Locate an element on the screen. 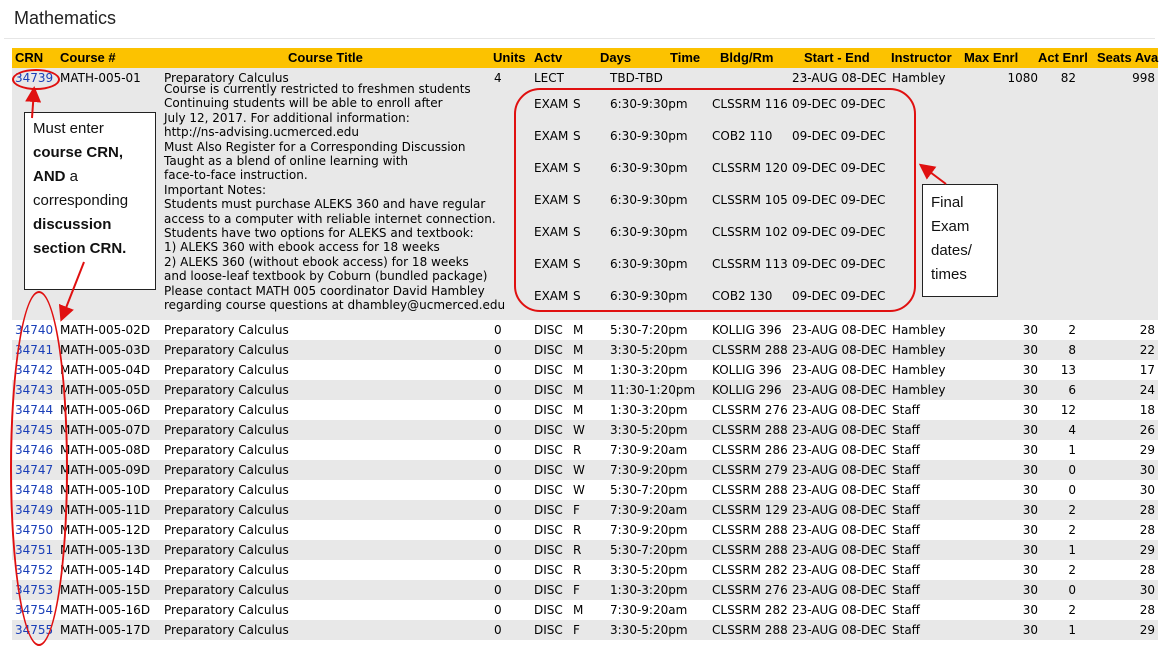 The width and height of the screenshot is (1159, 646). crn-link: 34741 is located at coordinates (34, 350).